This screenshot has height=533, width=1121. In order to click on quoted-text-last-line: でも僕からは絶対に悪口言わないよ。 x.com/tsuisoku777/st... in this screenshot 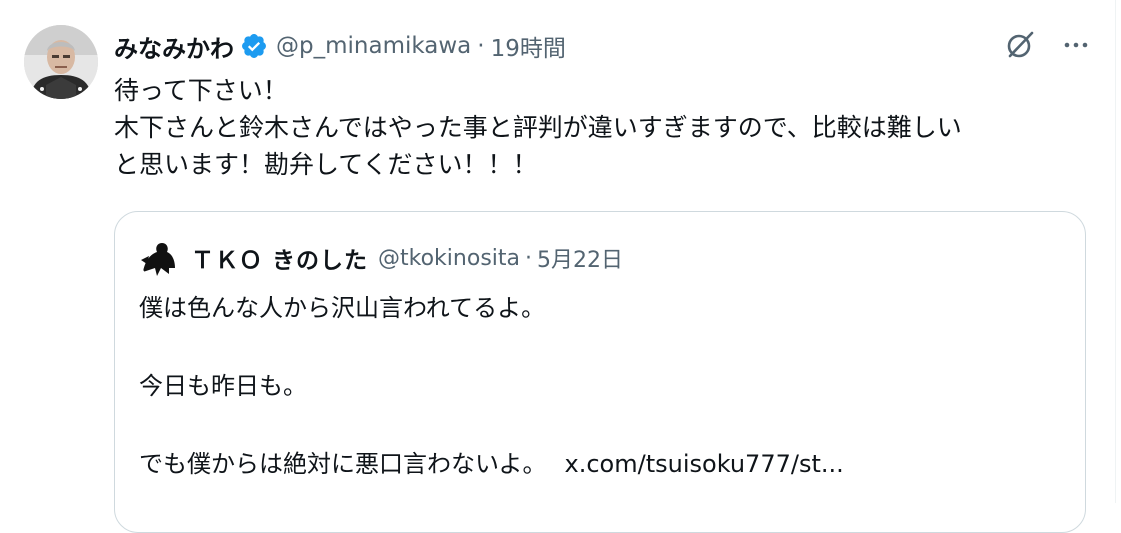, I will do `click(599, 464)`.